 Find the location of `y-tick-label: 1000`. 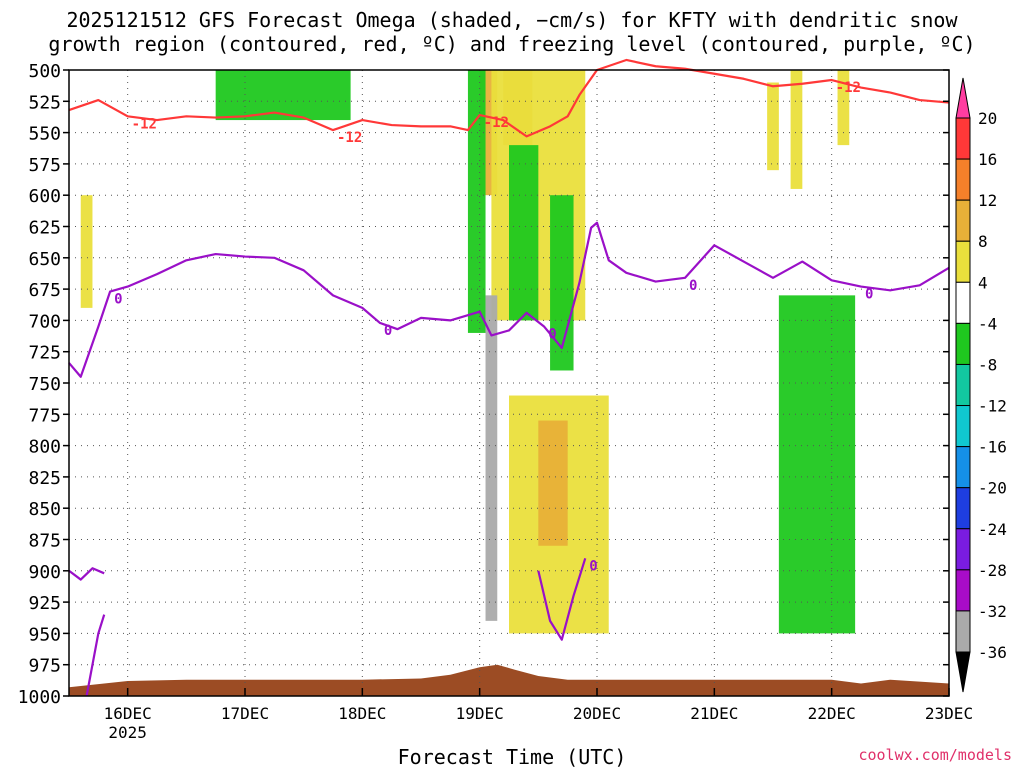

y-tick-label: 1000 is located at coordinates (39, 697).